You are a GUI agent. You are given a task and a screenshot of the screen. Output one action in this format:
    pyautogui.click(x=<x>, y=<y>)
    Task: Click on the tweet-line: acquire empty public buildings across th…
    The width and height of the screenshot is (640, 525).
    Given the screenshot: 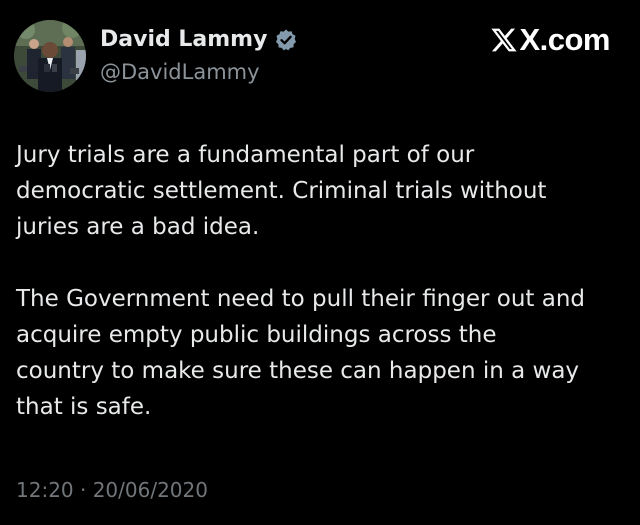 What is the action you would take?
    pyautogui.click(x=256, y=335)
    